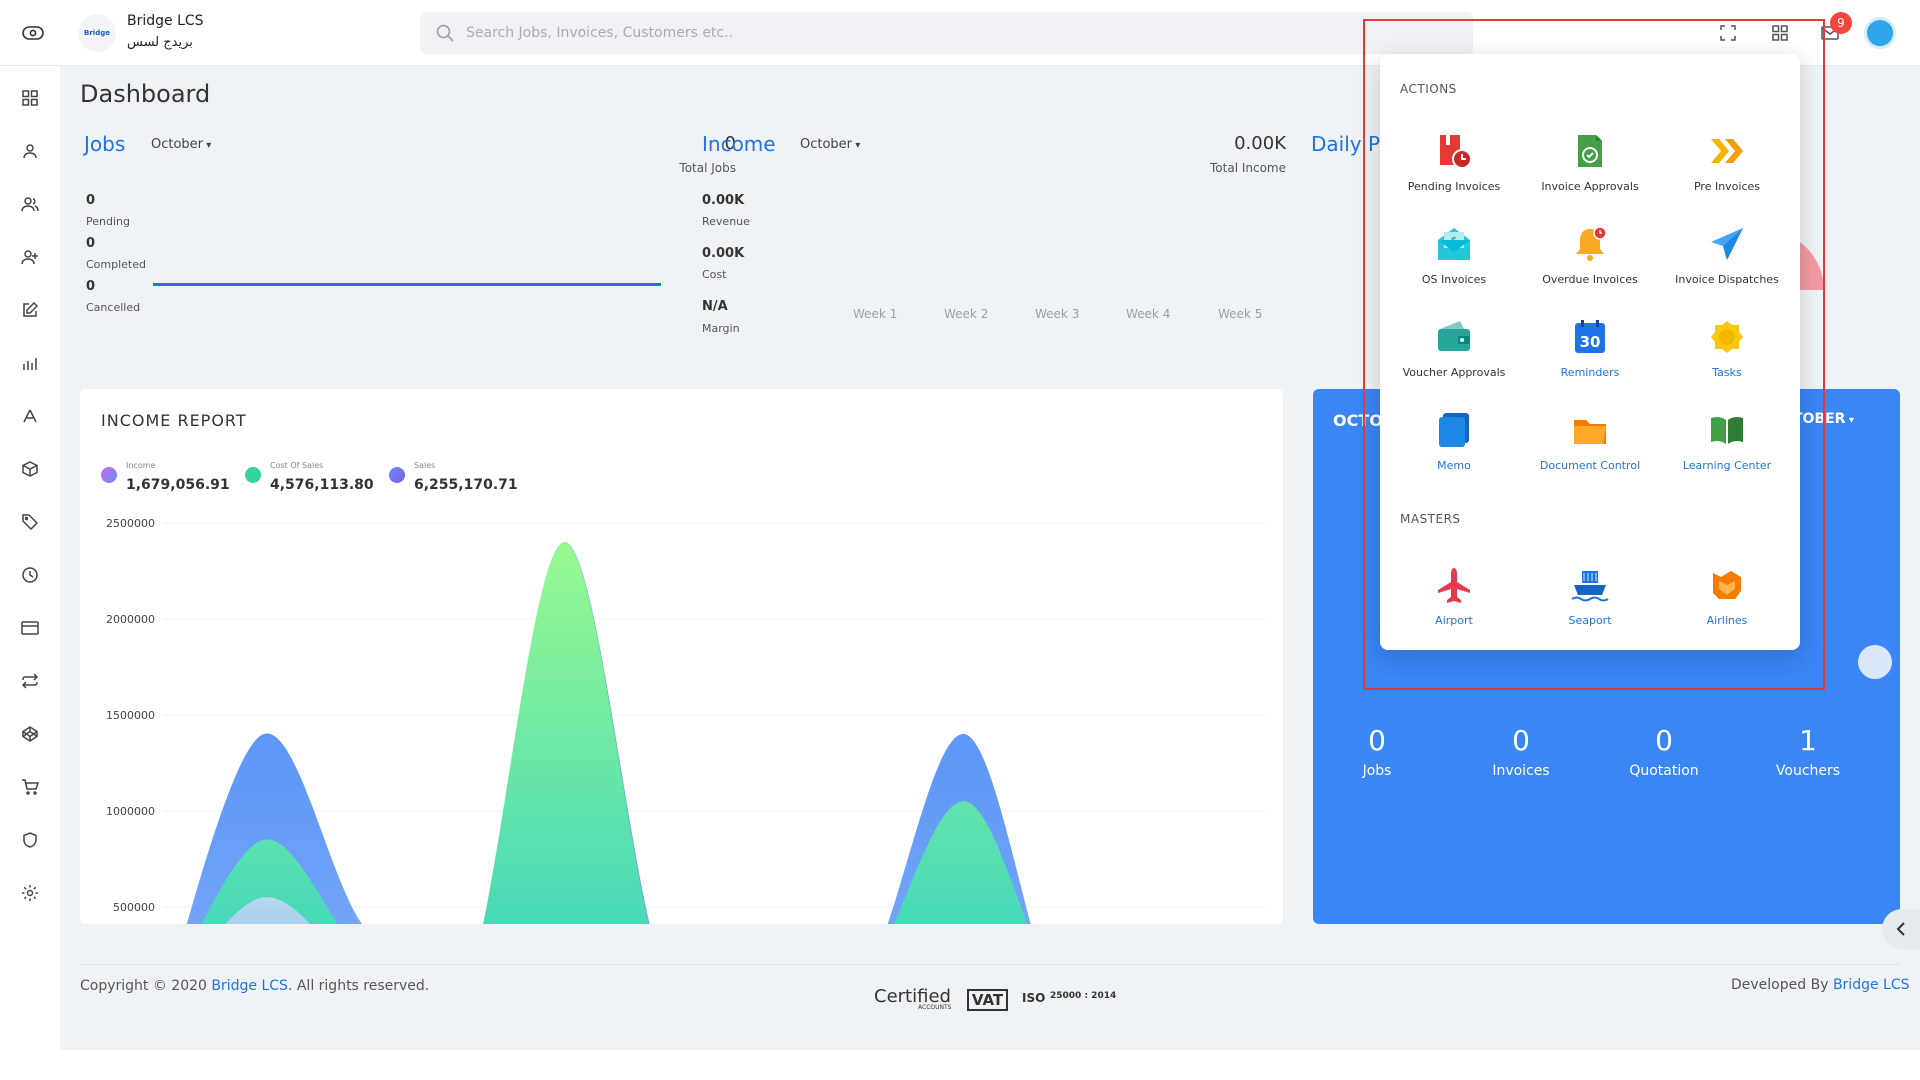  What do you see at coordinates (726, 221) in the screenshot?
I see `income-revenue-label: Revenue` at bounding box center [726, 221].